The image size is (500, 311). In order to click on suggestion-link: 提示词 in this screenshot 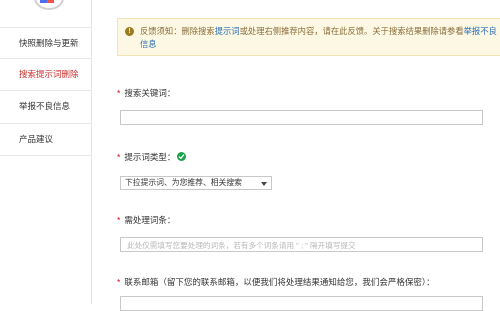, I will do `click(227, 31)`.